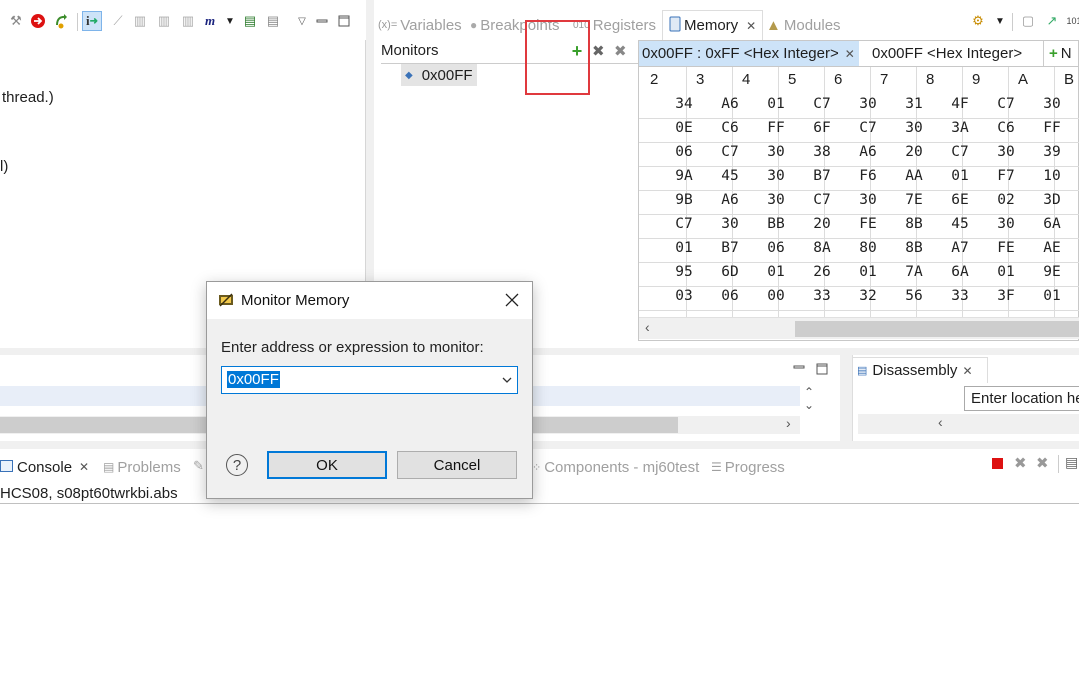 Image resolution: width=1079 pixels, height=695 pixels. I want to click on memory-cell: 39, so click(1052, 156).